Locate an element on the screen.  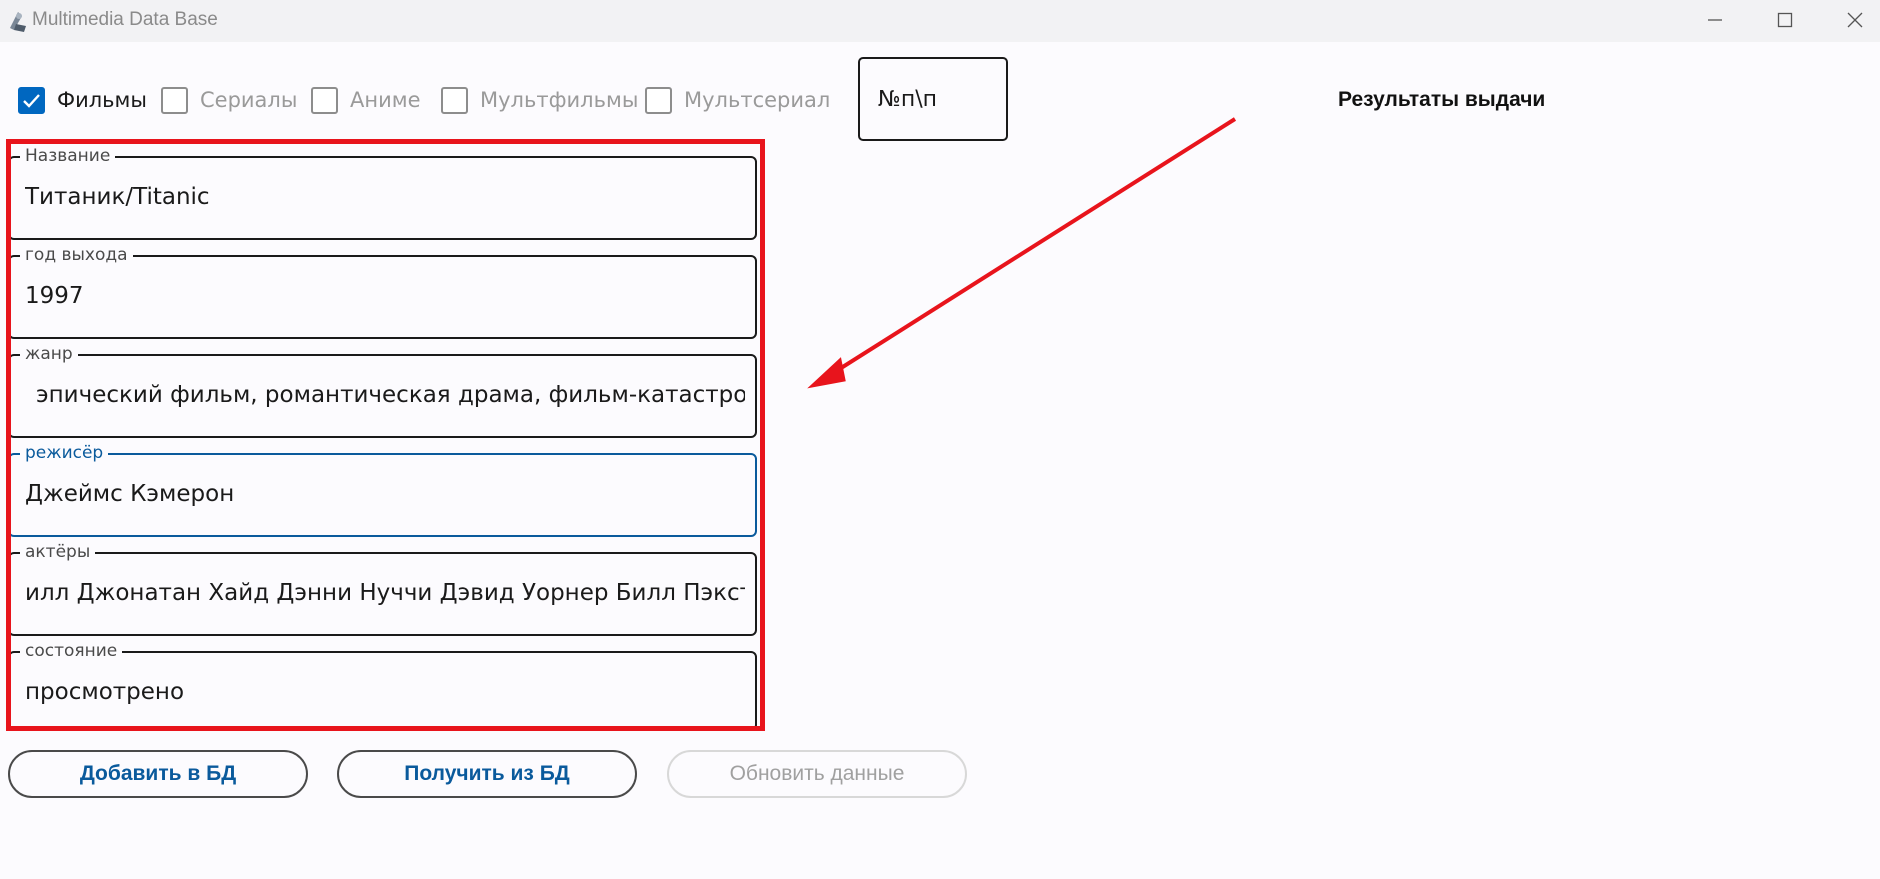
status-field: состояние просмотрено is located at coordinates (382, 685).